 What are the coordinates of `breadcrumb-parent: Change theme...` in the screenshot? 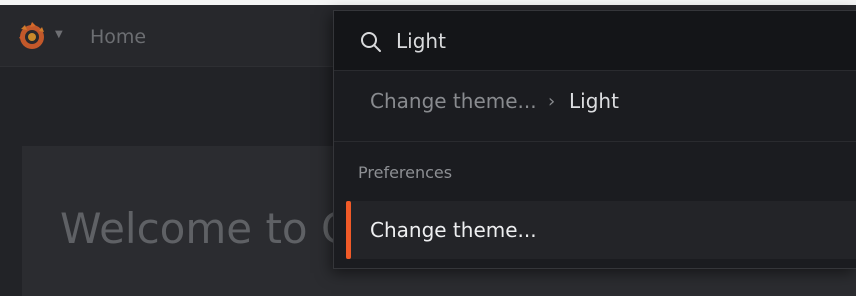 It's located at (453, 101).